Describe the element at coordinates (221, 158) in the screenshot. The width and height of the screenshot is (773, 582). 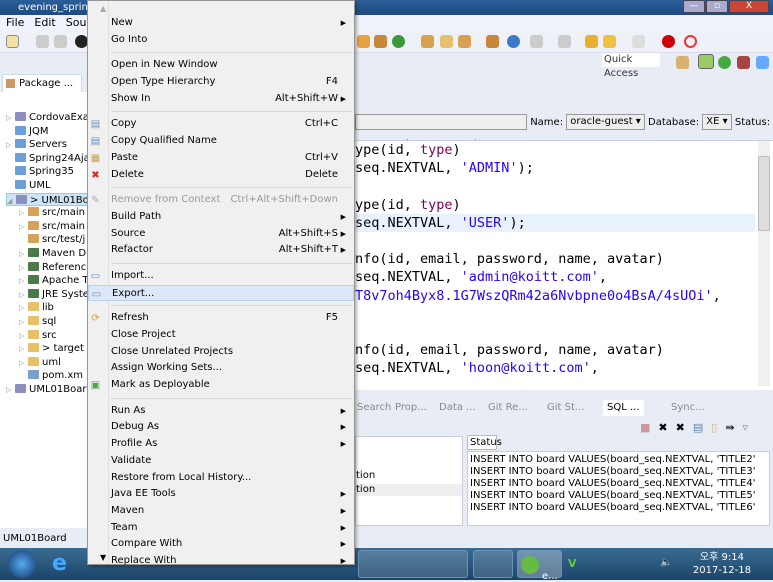
I see `menu-item-paste: ▦ Paste Ctrl+V` at that location.